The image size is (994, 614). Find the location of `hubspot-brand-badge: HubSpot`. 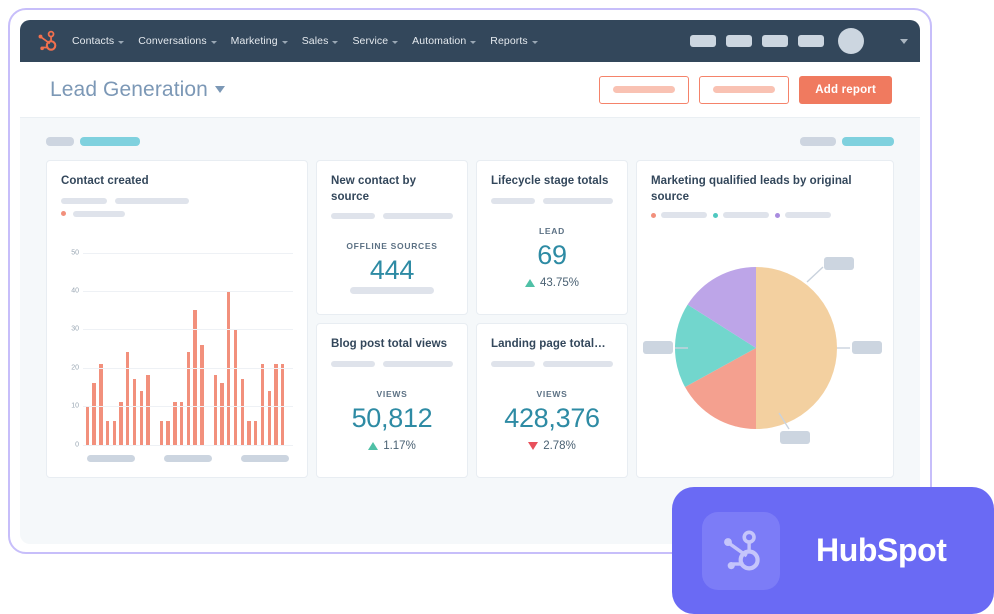

hubspot-brand-badge: HubSpot is located at coordinates (833, 550).